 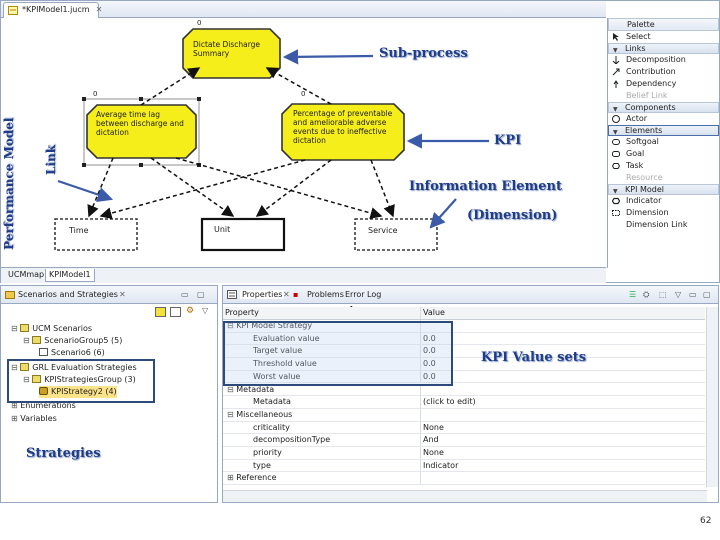 What do you see at coordinates (322, 440) in the screenshot?
I see `property-name: decompositionType` at bounding box center [322, 440].